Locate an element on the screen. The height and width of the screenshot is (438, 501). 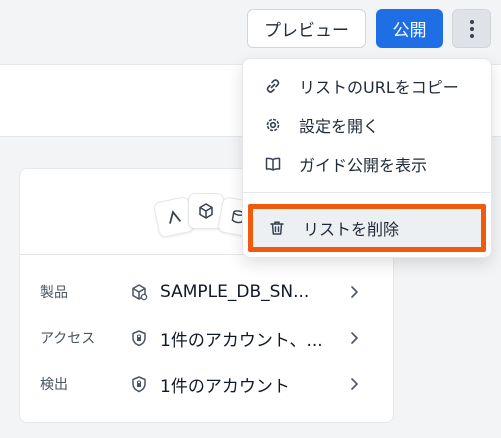
menu-item-open-settings: 設定を開く is located at coordinates (367, 125).